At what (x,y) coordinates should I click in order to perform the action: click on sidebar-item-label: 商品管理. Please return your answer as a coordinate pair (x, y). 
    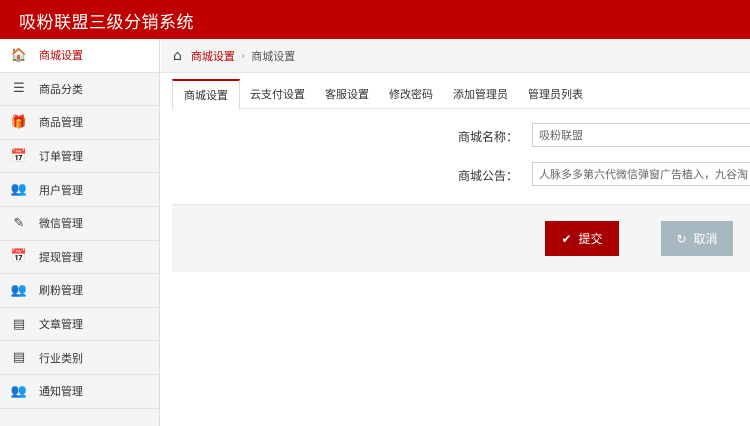
    Looking at the image, I should click on (61, 123).